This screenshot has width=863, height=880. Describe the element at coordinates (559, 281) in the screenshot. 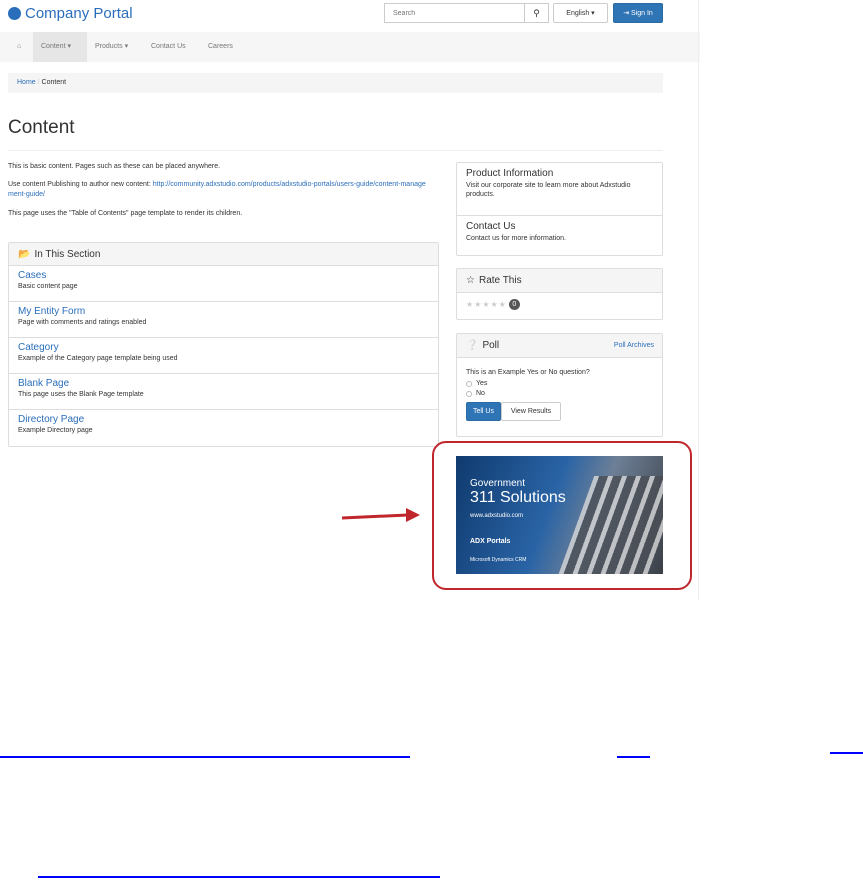

I see `panel-heading: ☆ Rate This` at that location.